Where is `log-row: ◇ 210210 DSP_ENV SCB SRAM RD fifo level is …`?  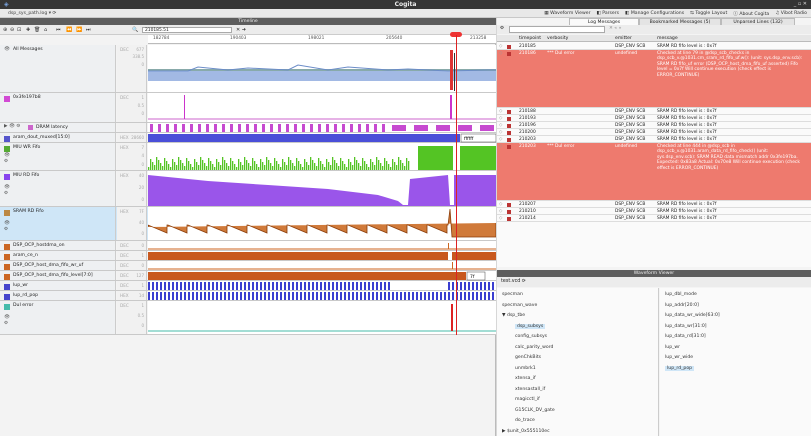
log-row: ◇ 210210 DSP_ENV SCB SRAM RD fifo level is … is located at coordinates (654, 211).